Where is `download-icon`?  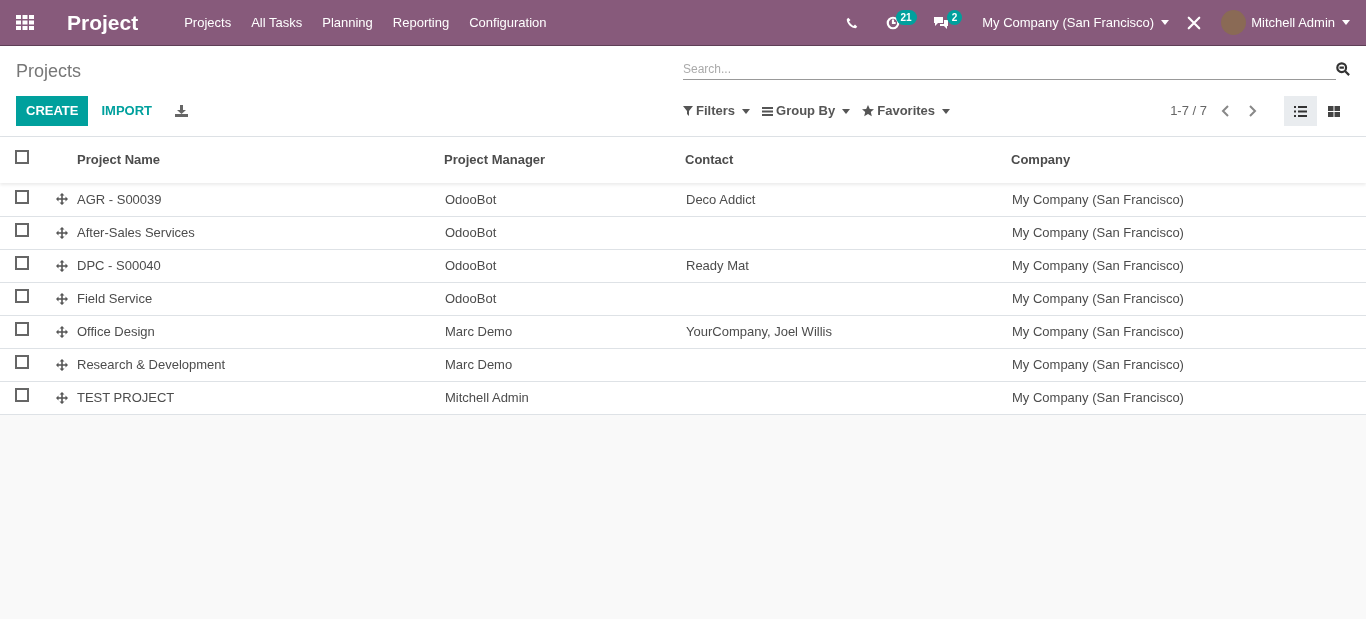
download-icon is located at coordinates (182, 111).